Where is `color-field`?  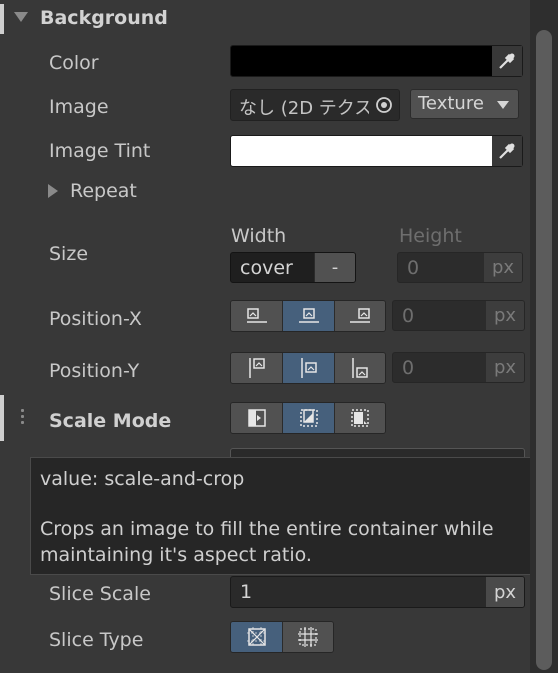 color-field is located at coordinates (376, 61).